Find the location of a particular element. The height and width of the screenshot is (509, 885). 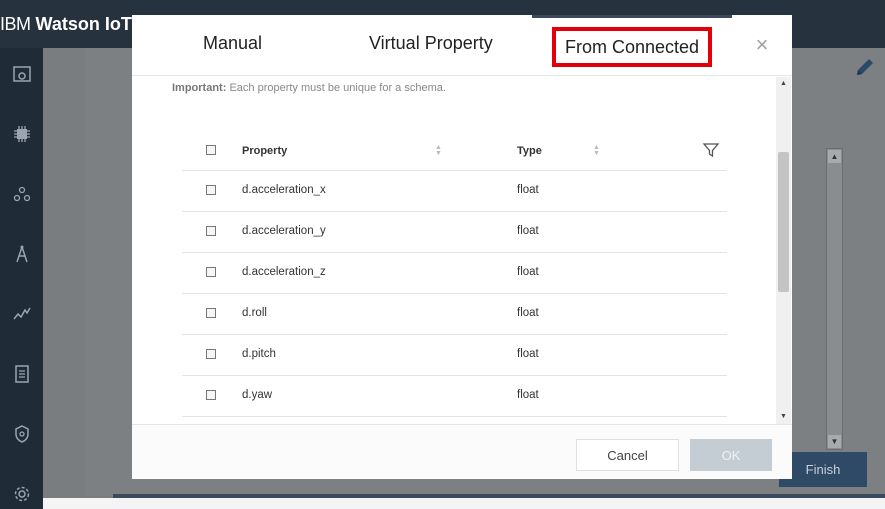

table-row: d.acceleration_z float is located at coordinates (454, 273).